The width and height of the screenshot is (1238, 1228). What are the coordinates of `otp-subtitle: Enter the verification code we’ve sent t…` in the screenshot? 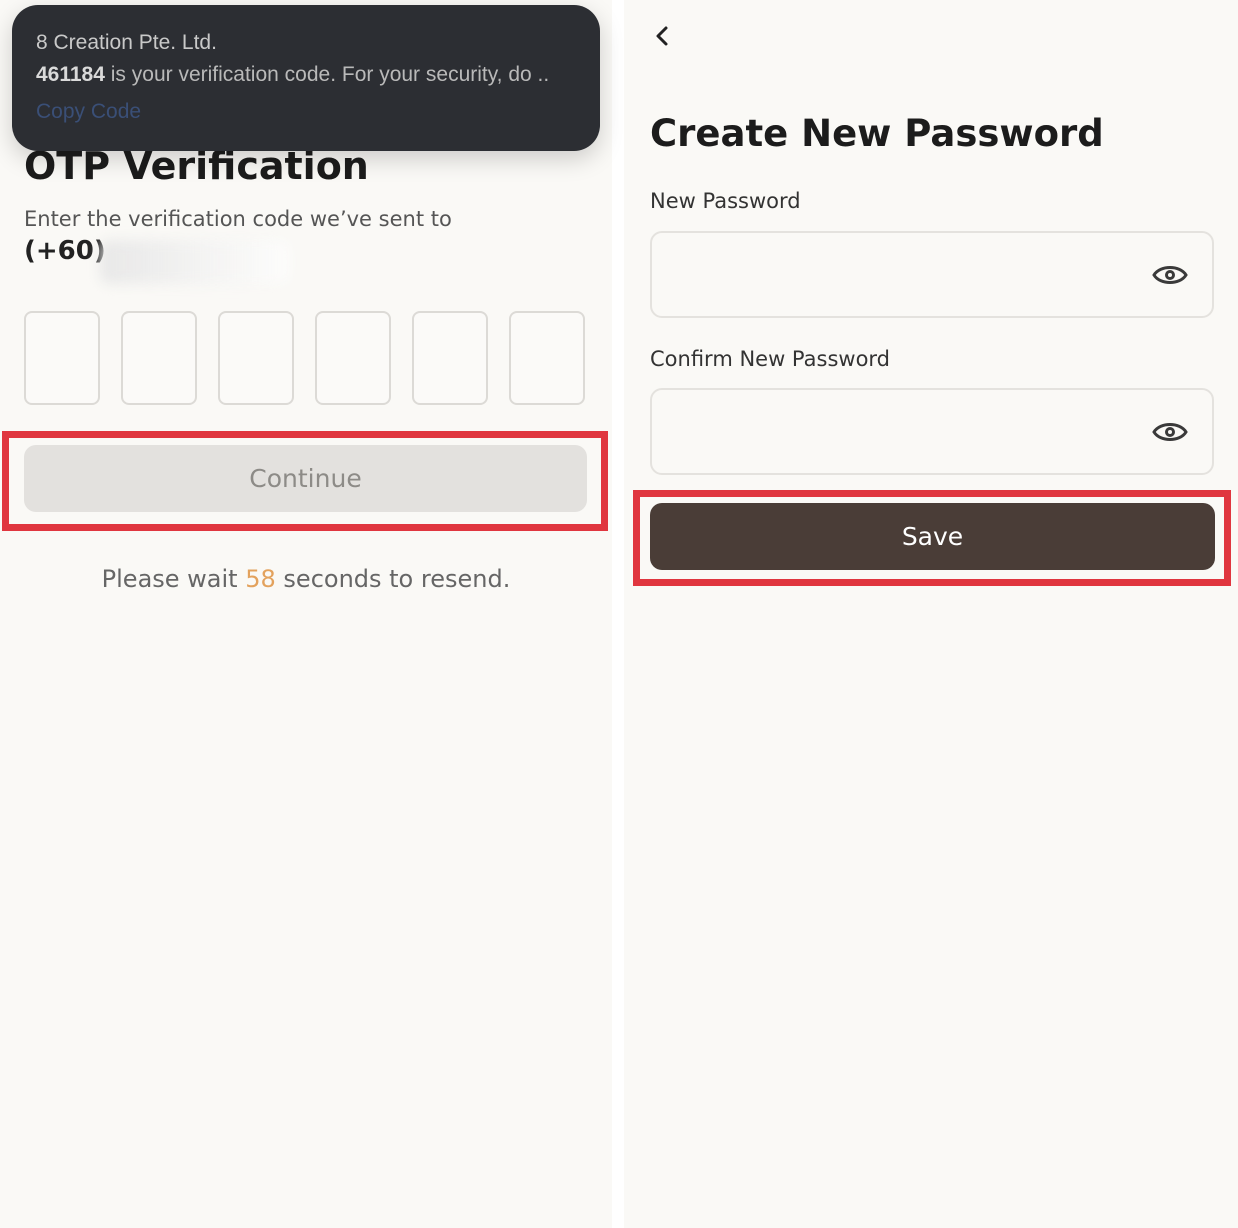 It's located at (238, 219).